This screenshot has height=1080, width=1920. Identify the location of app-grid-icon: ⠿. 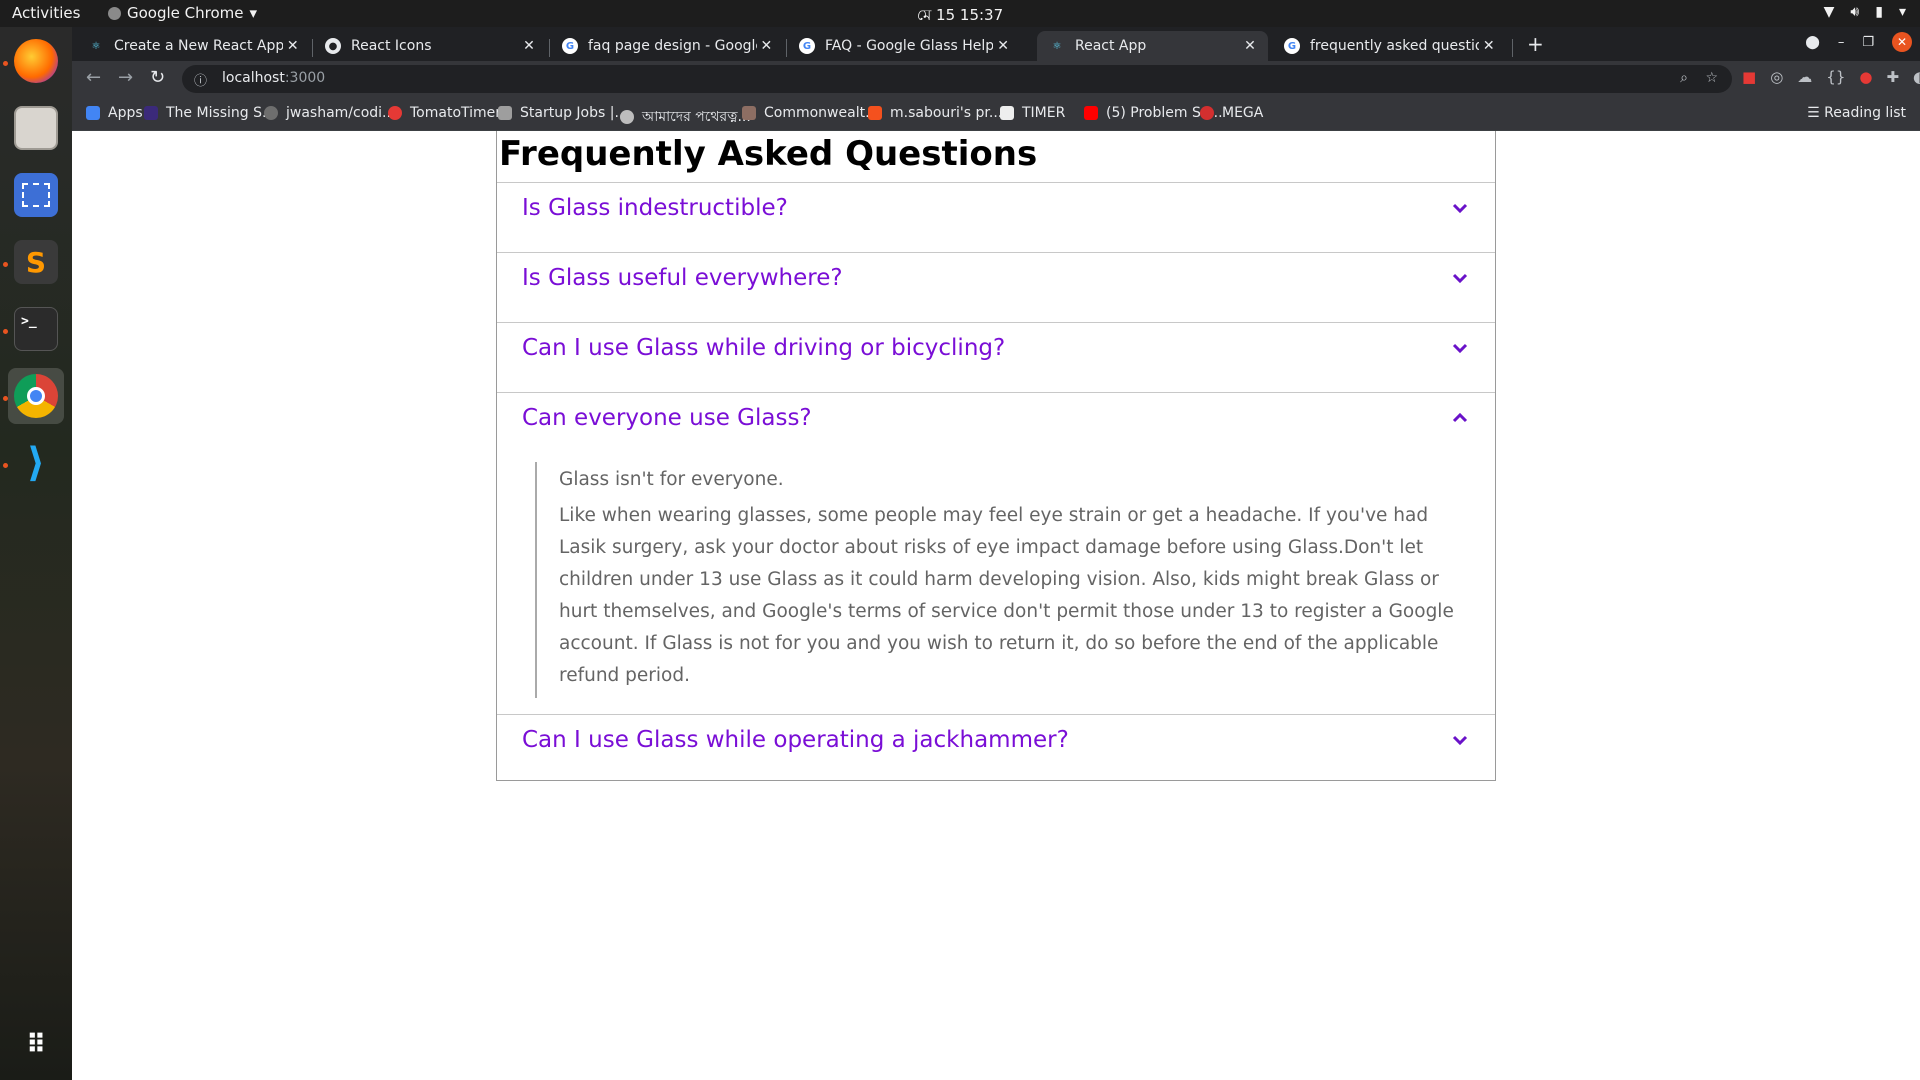
(36, 1045).